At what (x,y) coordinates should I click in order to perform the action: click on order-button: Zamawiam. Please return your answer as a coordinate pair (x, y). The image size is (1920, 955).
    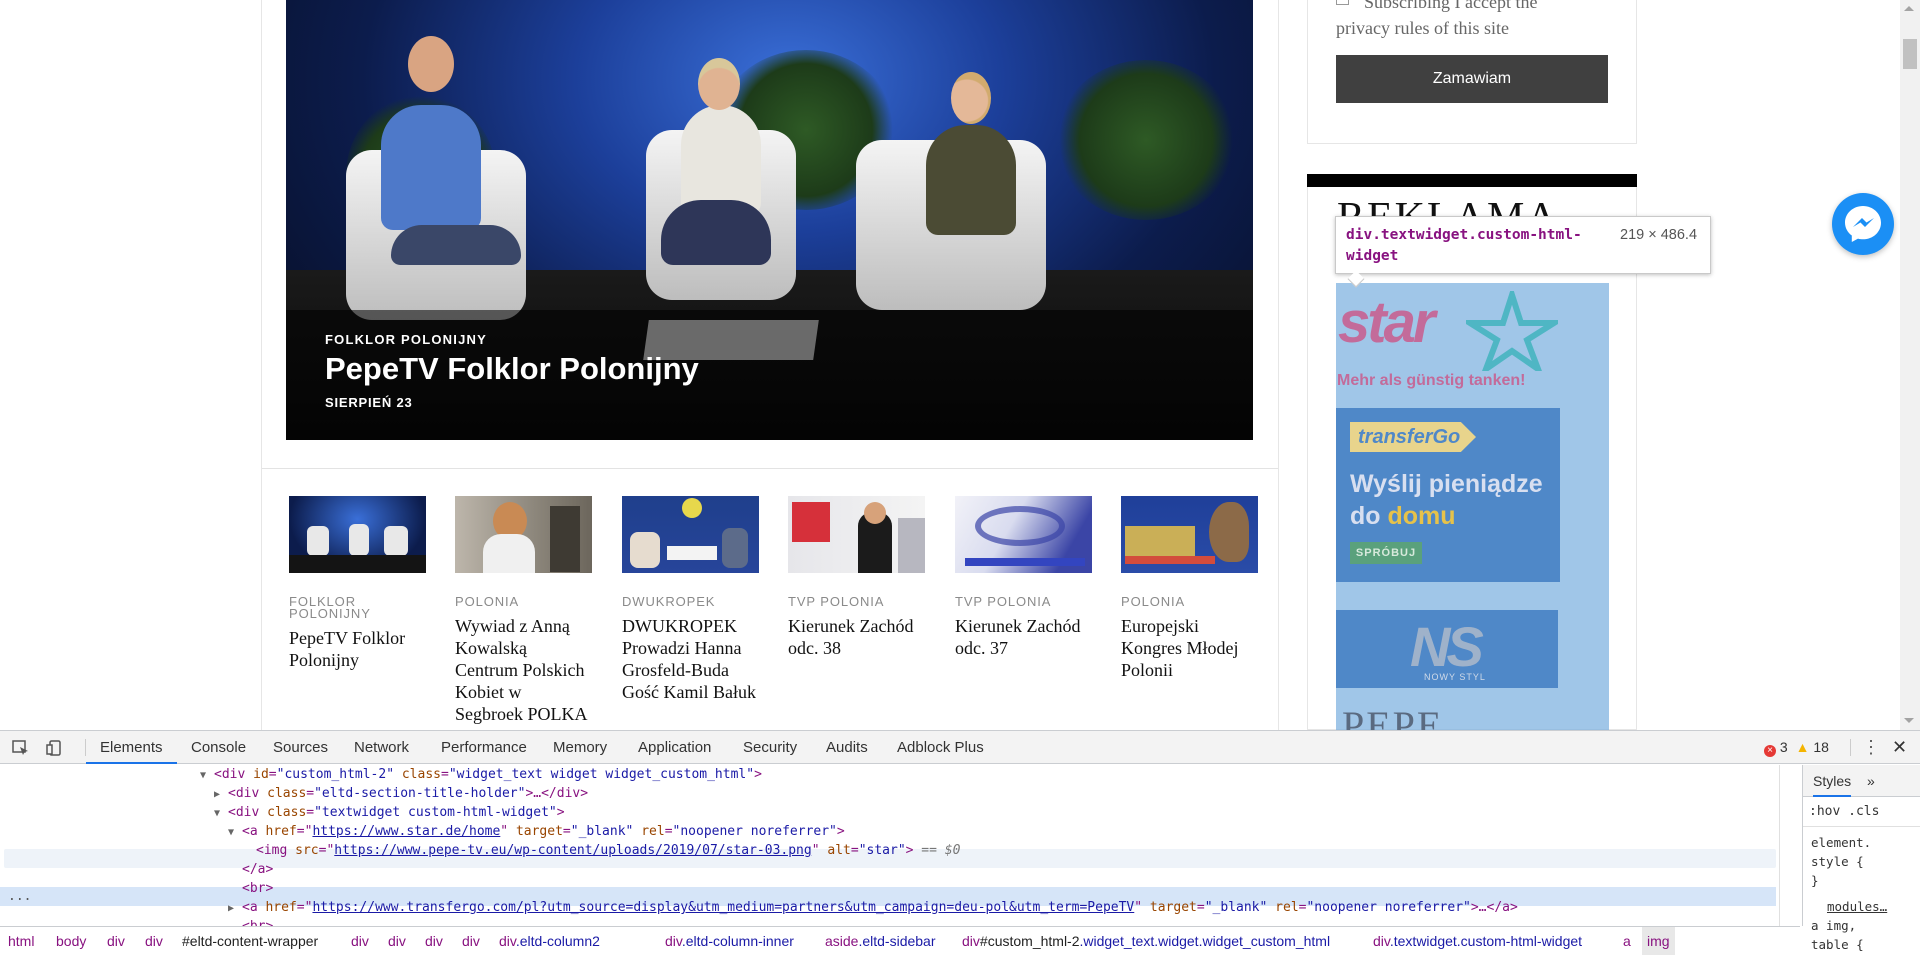
    Looking at the image, I should click on (1472, 79).